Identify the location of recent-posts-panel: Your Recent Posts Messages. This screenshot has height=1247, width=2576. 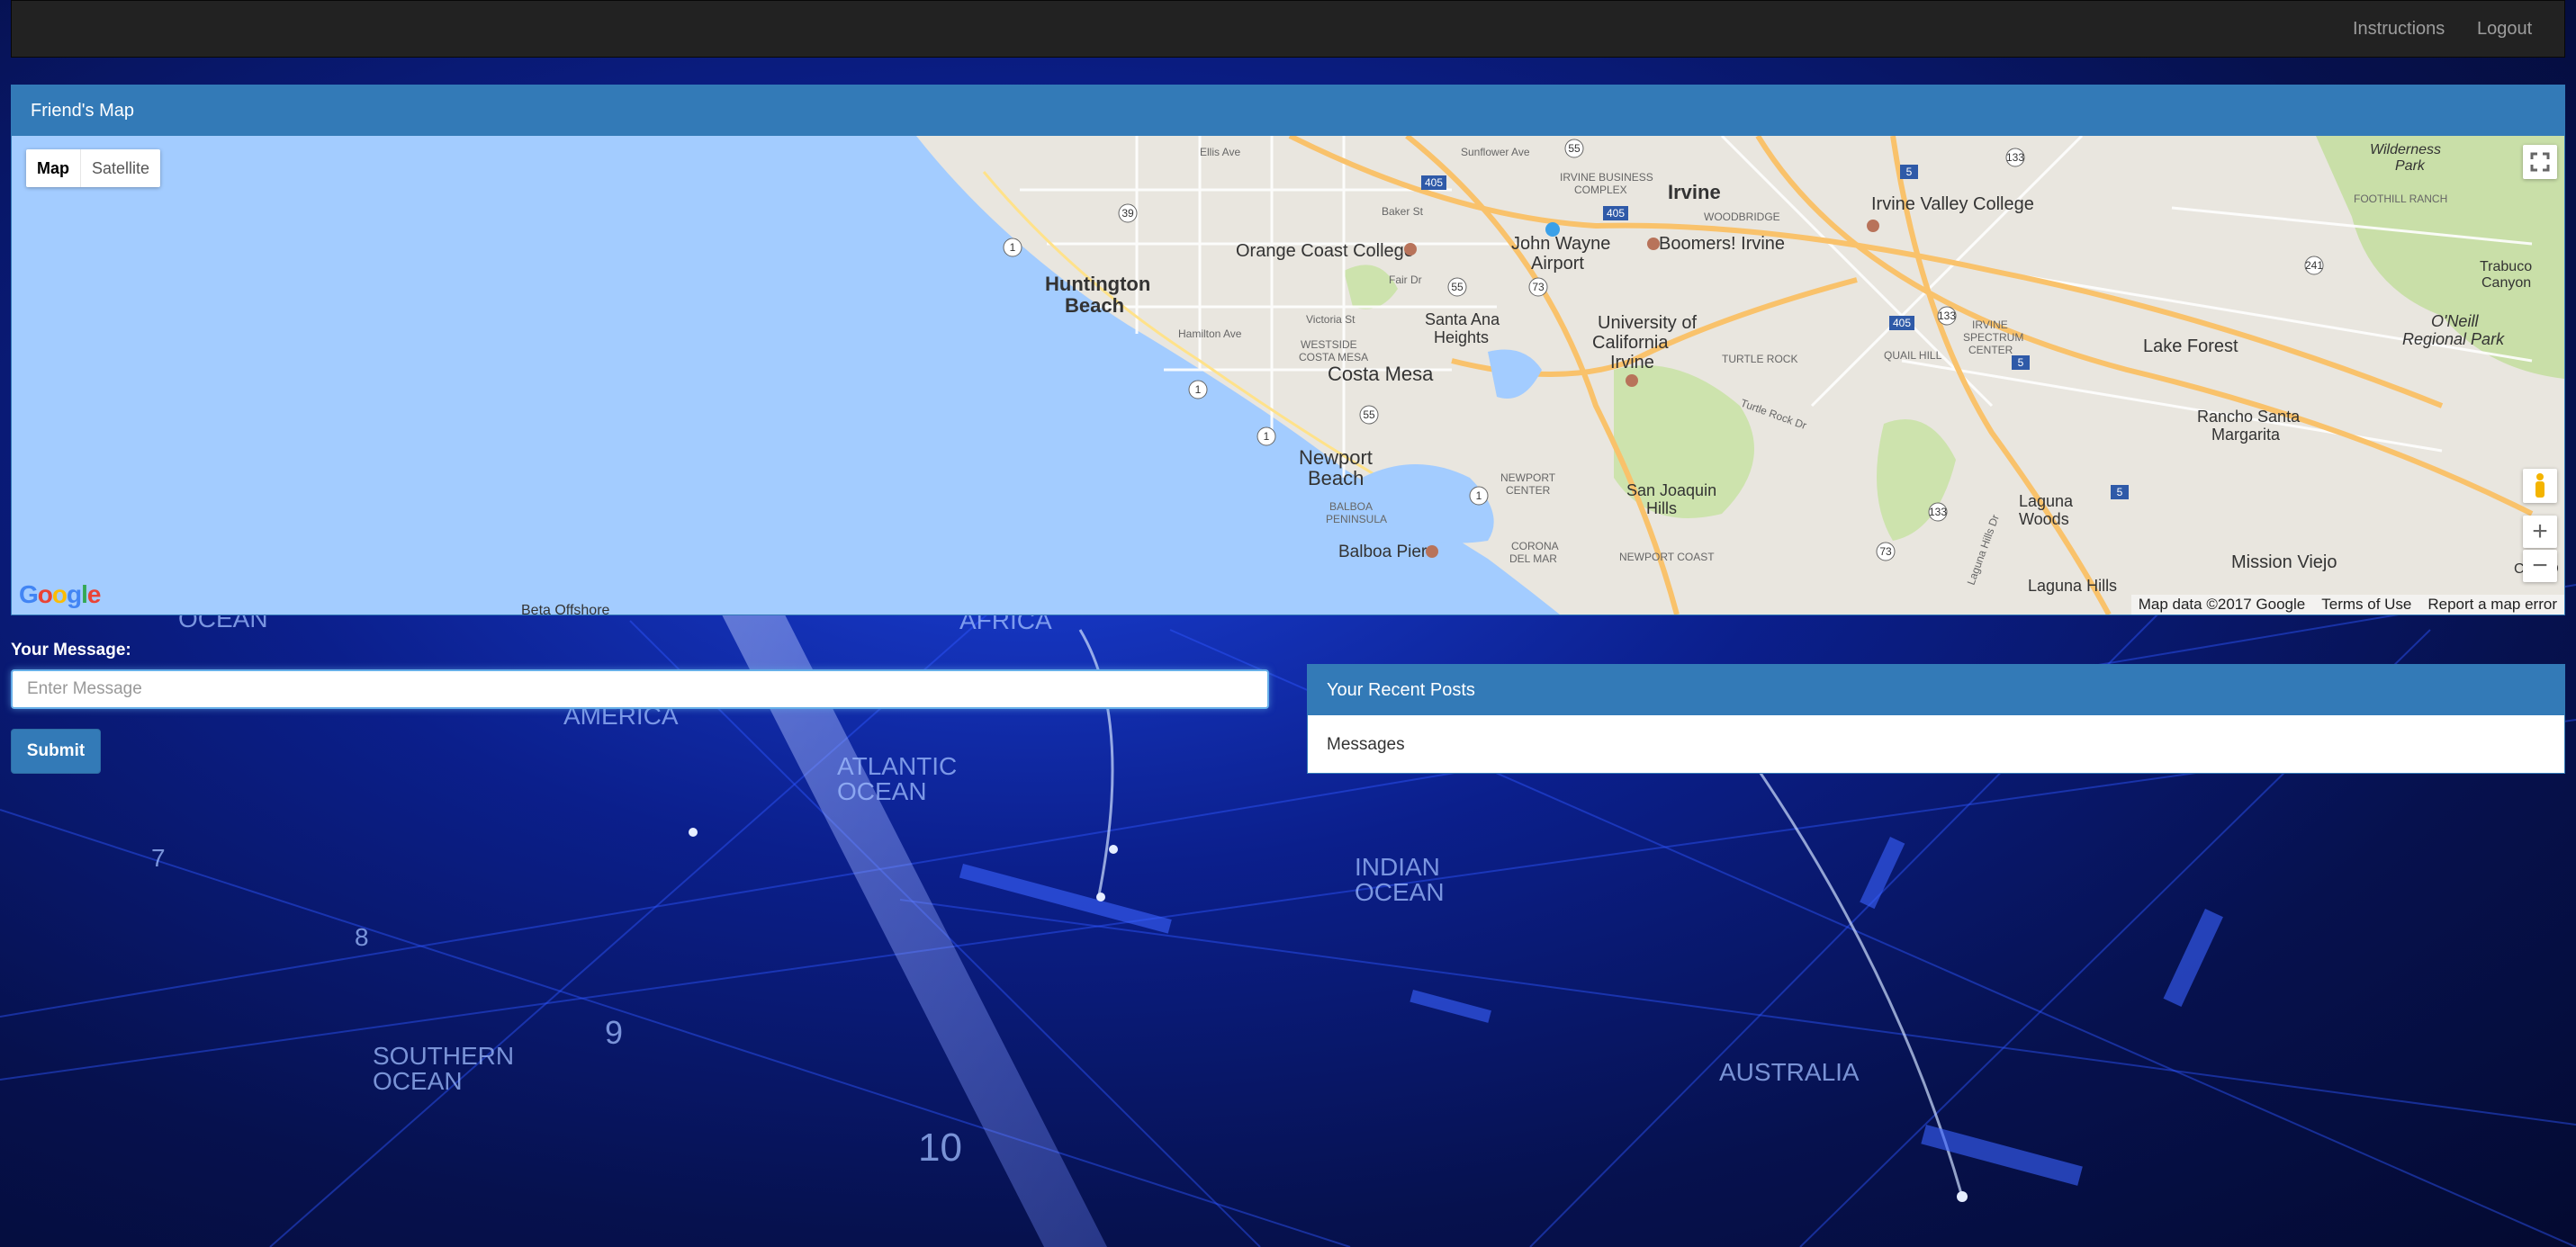
(1936, 719).